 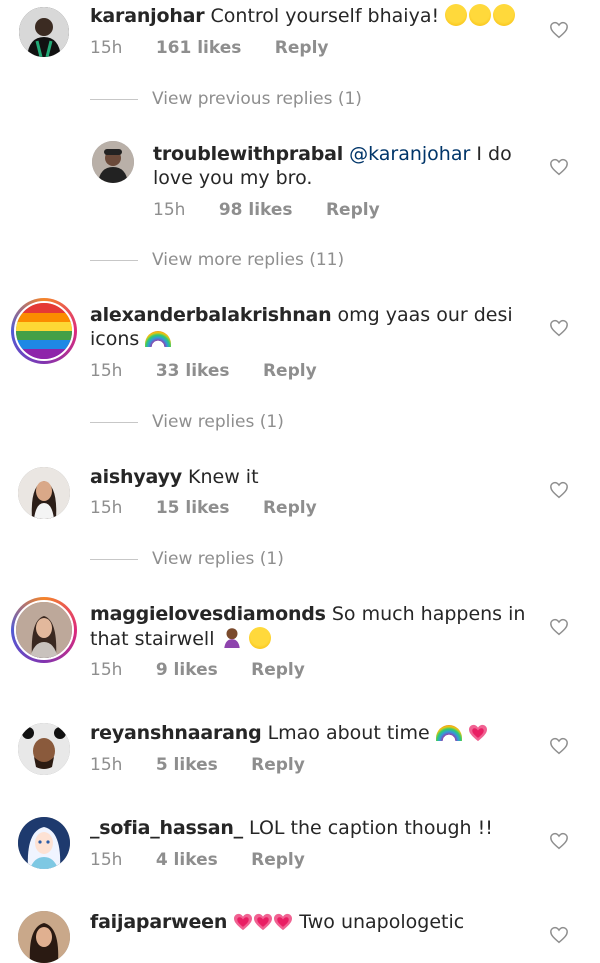 What do you see at coordinates (382, 922) in the screenshot?
I see `comment-body: Two unapologetic` at bounding box center [382, 922].